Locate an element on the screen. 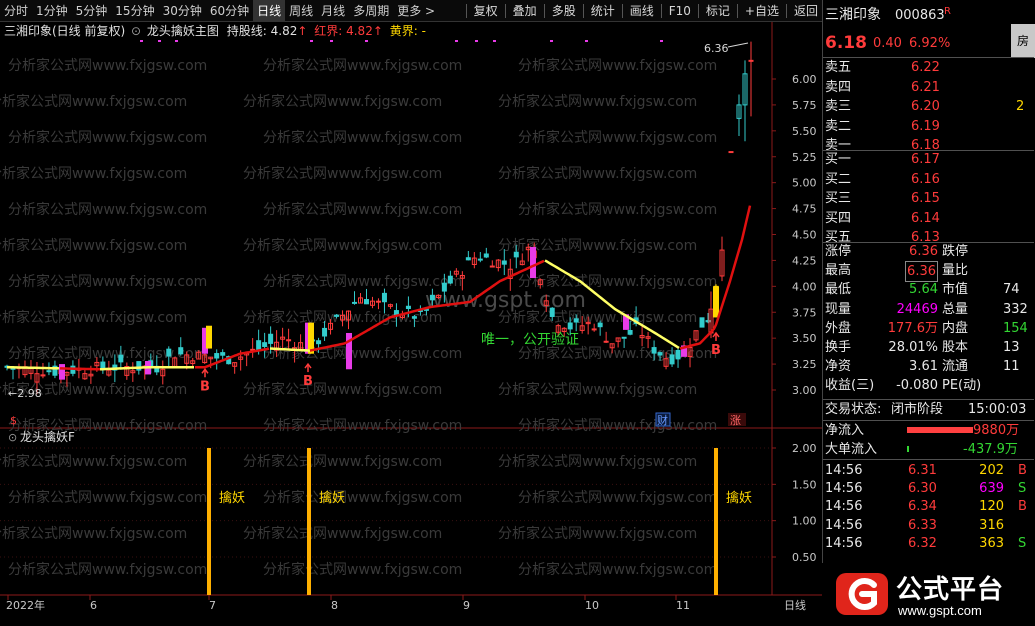 The width and height of the screenshot is (1035, 626). net-inflow-row: 净流入 9880万 is located at coordinates (928, 430).